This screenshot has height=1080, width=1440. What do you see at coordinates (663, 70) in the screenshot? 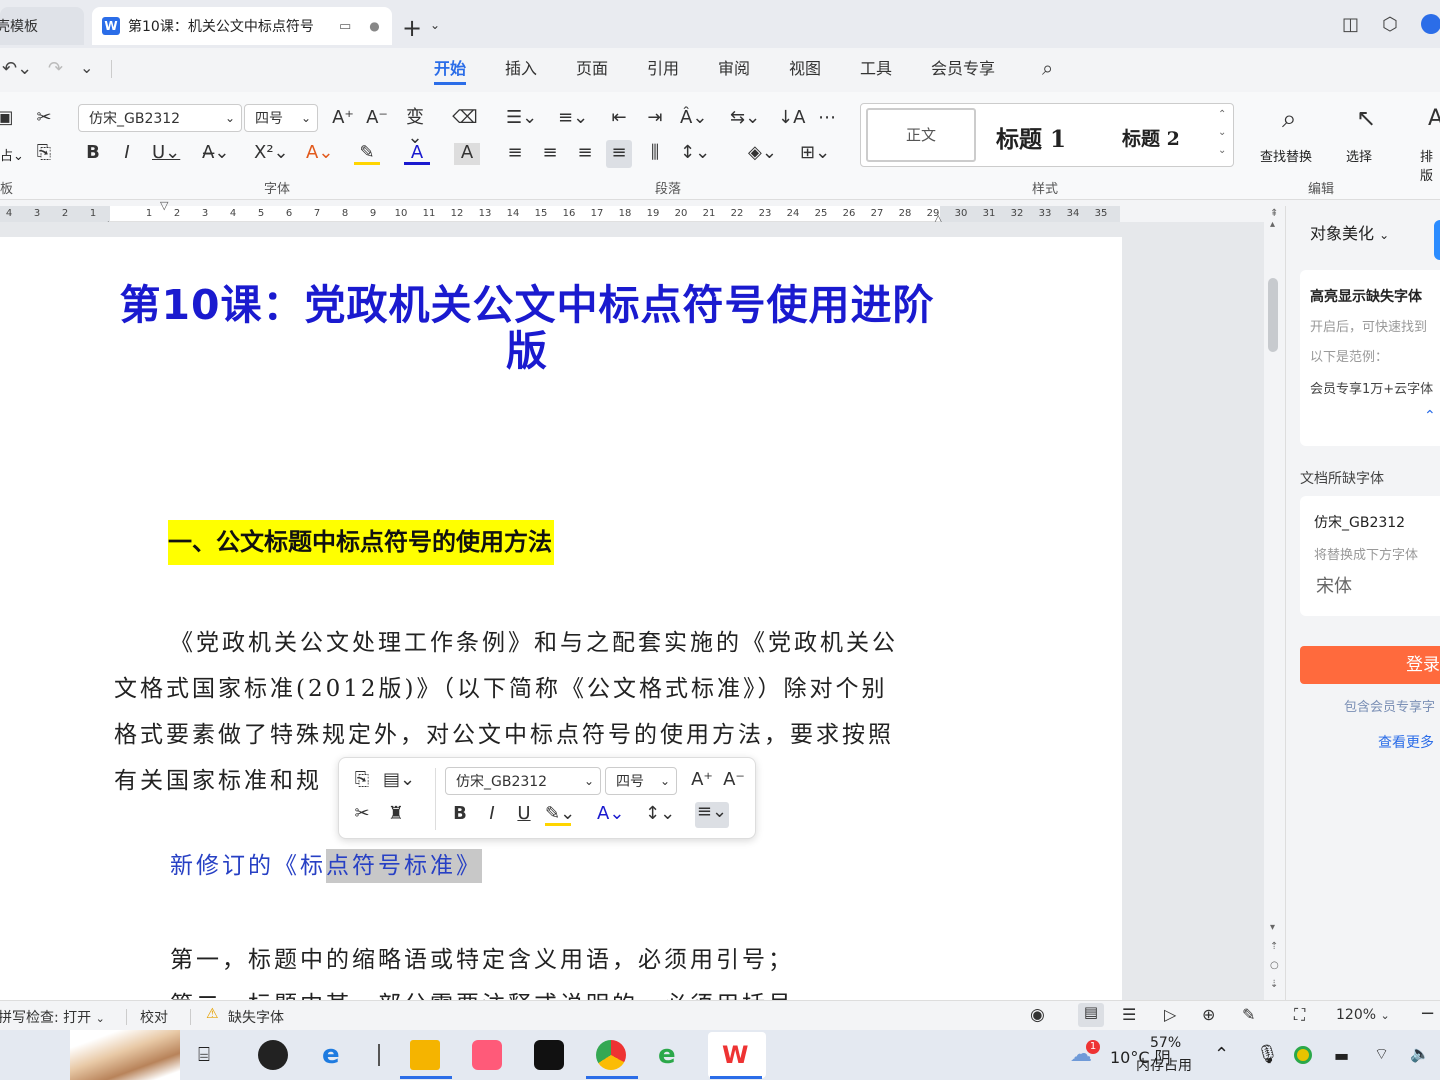
I see `tab-reference: 引用` at bounding box center [663, 70].